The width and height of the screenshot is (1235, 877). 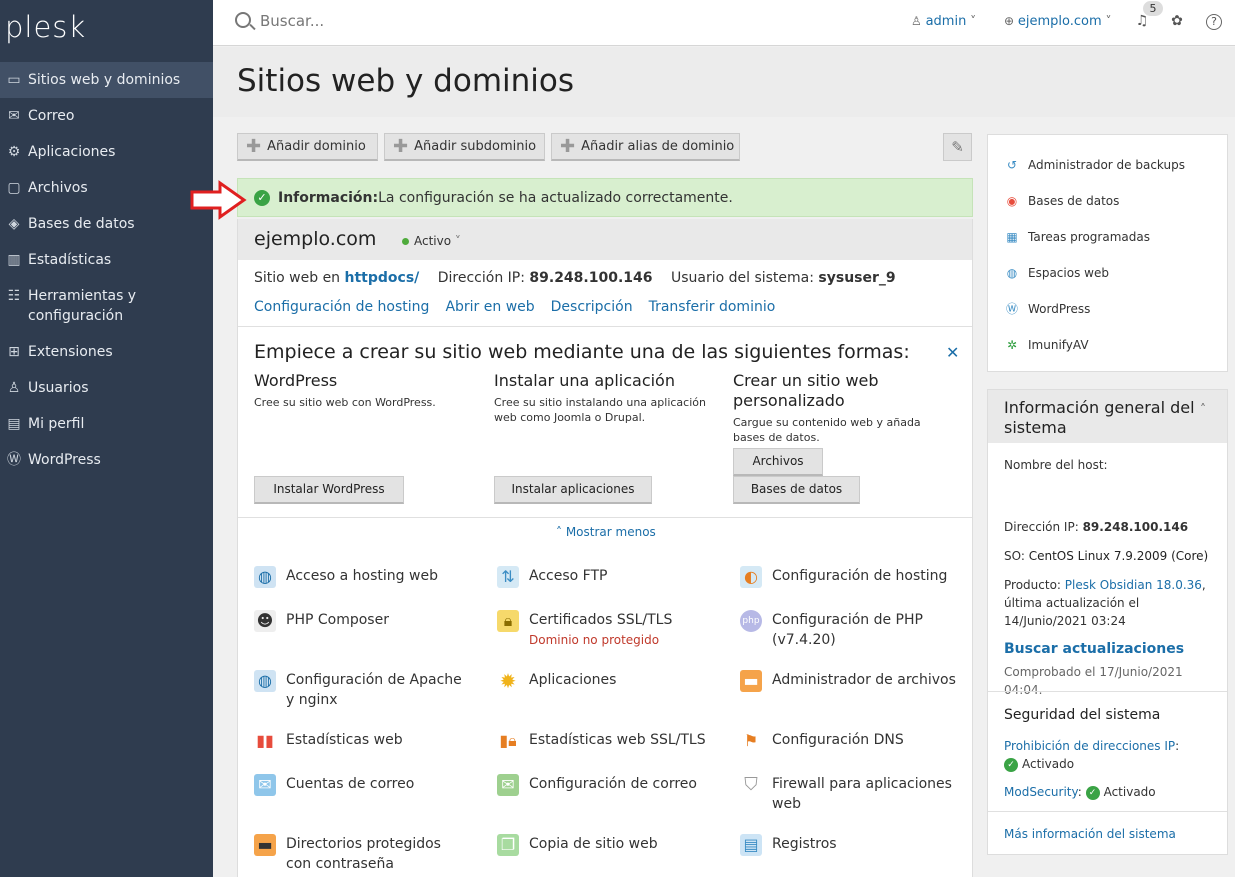 I want to click on tool-applications: ✹ Aplicaciones, so click(x=604, y=681).